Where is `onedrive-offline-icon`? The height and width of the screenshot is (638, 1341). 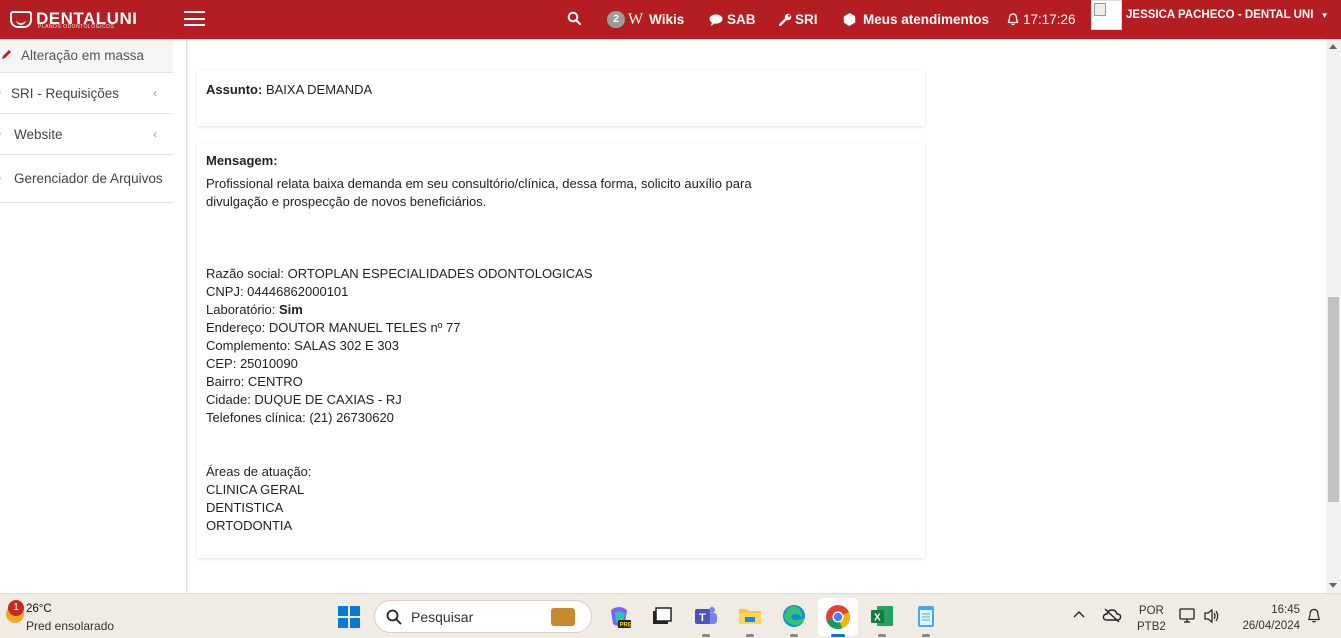
onedrive-offline-icon is located at coordinates (1112, 622).